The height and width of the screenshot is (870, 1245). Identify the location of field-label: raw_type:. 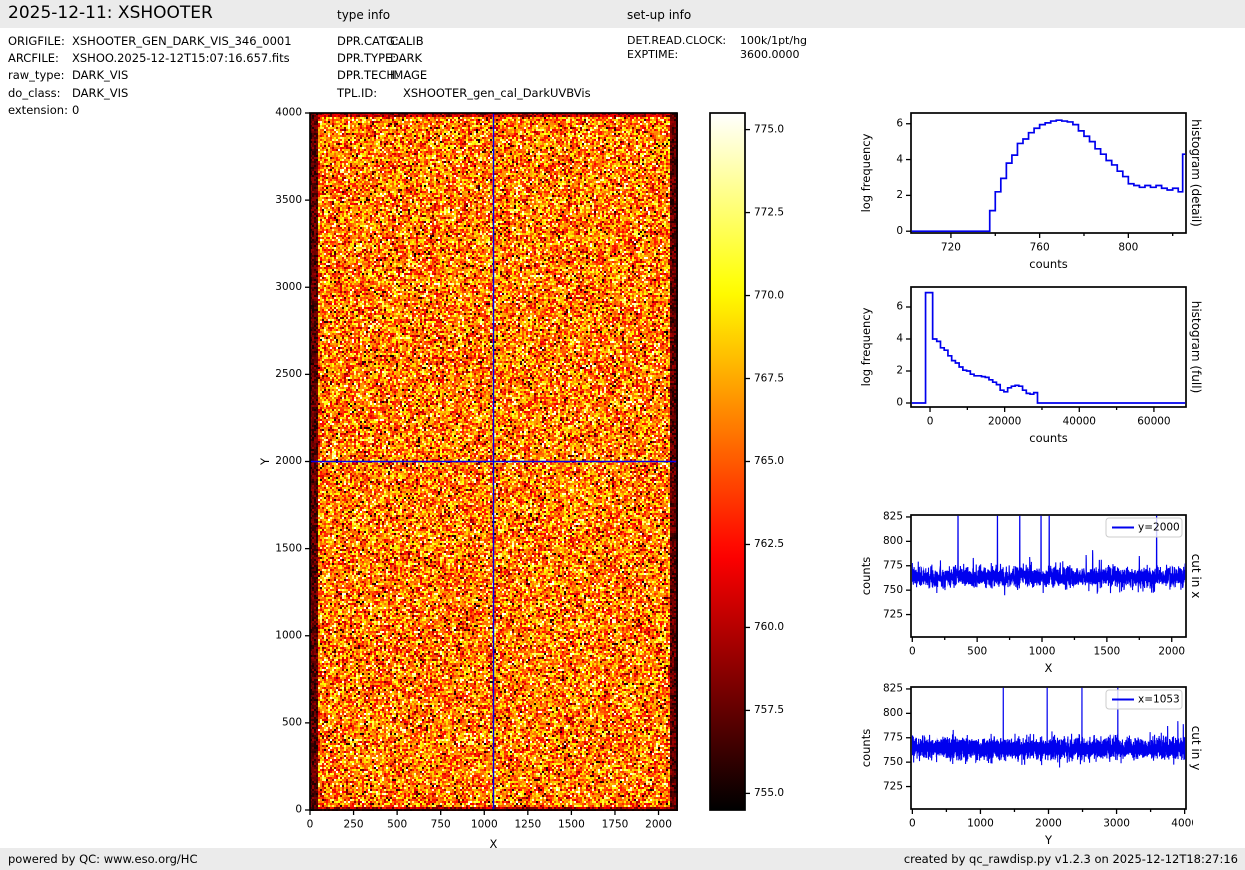
(36, 75).